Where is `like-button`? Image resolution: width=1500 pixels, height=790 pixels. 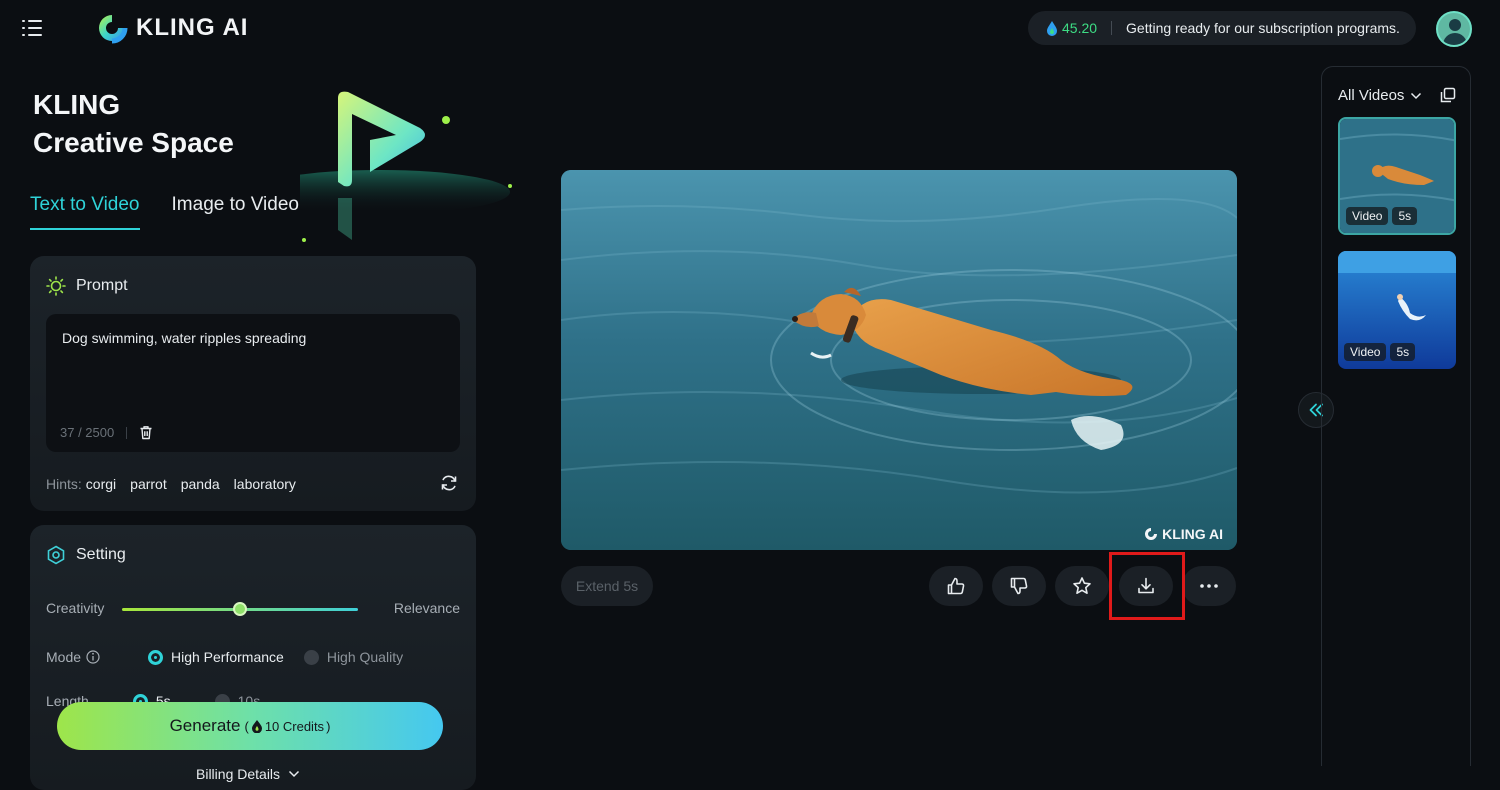
like-button is located at coordinates (956, 586).